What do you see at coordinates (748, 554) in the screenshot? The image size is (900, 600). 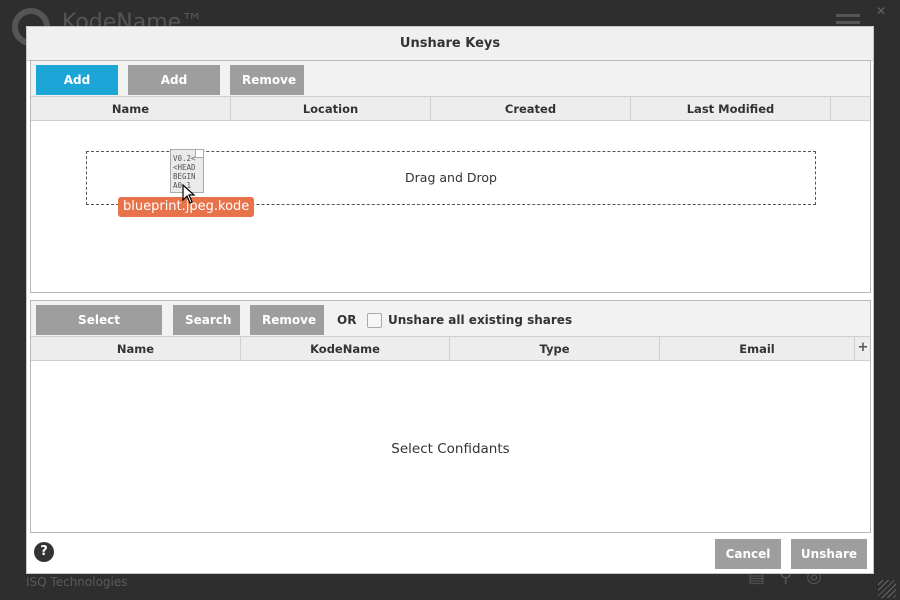 I see `cancel-button: Cancel` at bounding box center [748, 554].